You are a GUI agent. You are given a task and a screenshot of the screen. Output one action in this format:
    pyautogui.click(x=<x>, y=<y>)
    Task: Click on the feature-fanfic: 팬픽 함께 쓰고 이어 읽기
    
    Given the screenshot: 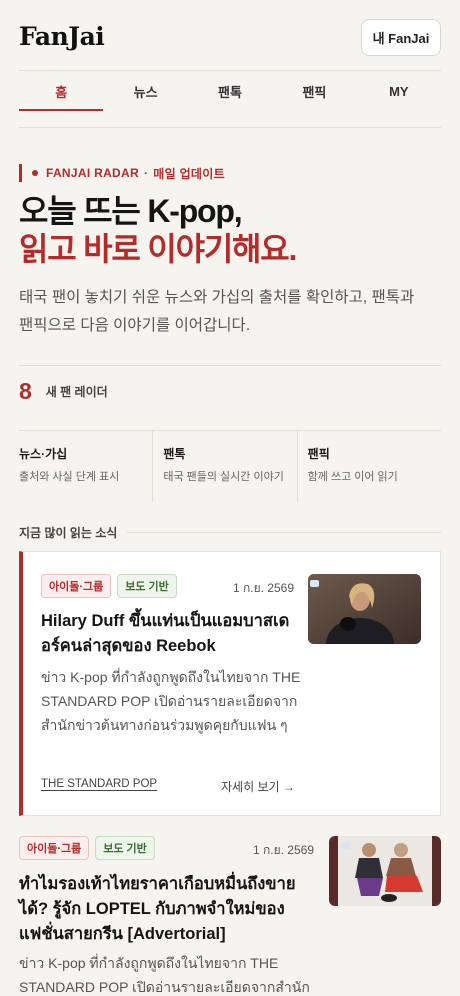 What is the action you would take?
    pyautogui.click(x=368, y=466)
    